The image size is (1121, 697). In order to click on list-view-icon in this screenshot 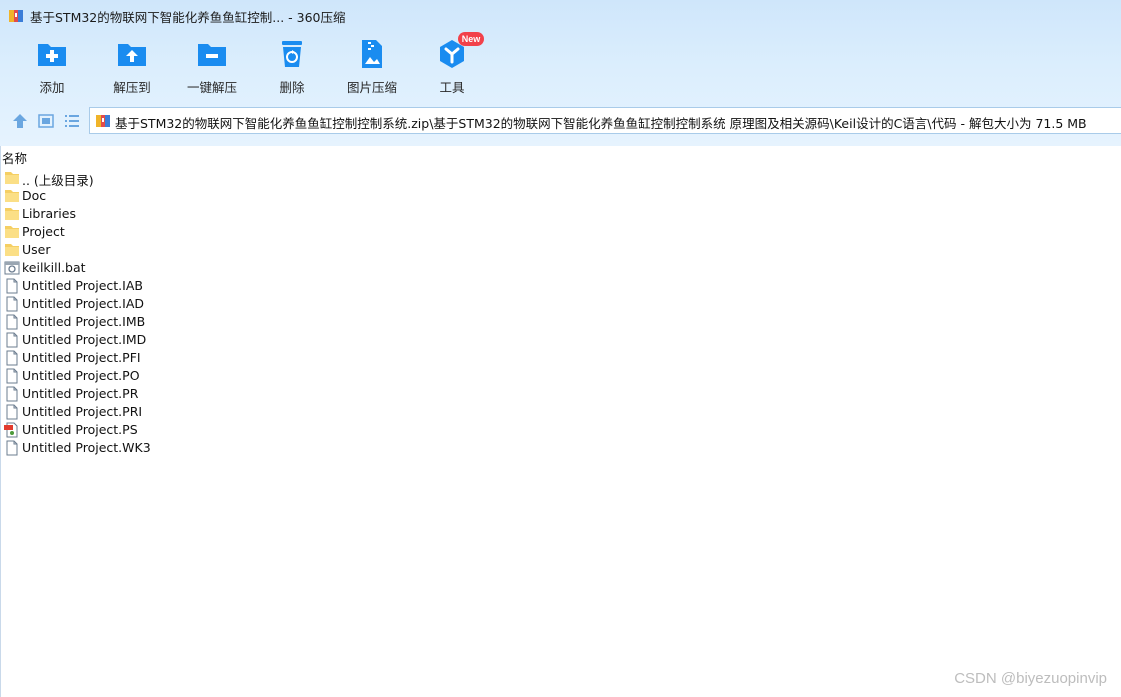, I will do `click(72, 121)`.